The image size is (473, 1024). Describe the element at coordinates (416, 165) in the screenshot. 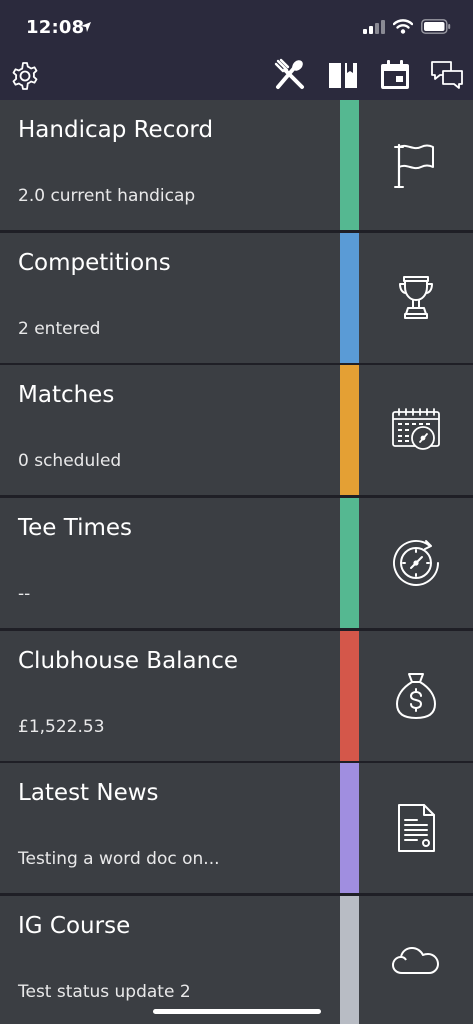

I see `flag-icon` at that location.